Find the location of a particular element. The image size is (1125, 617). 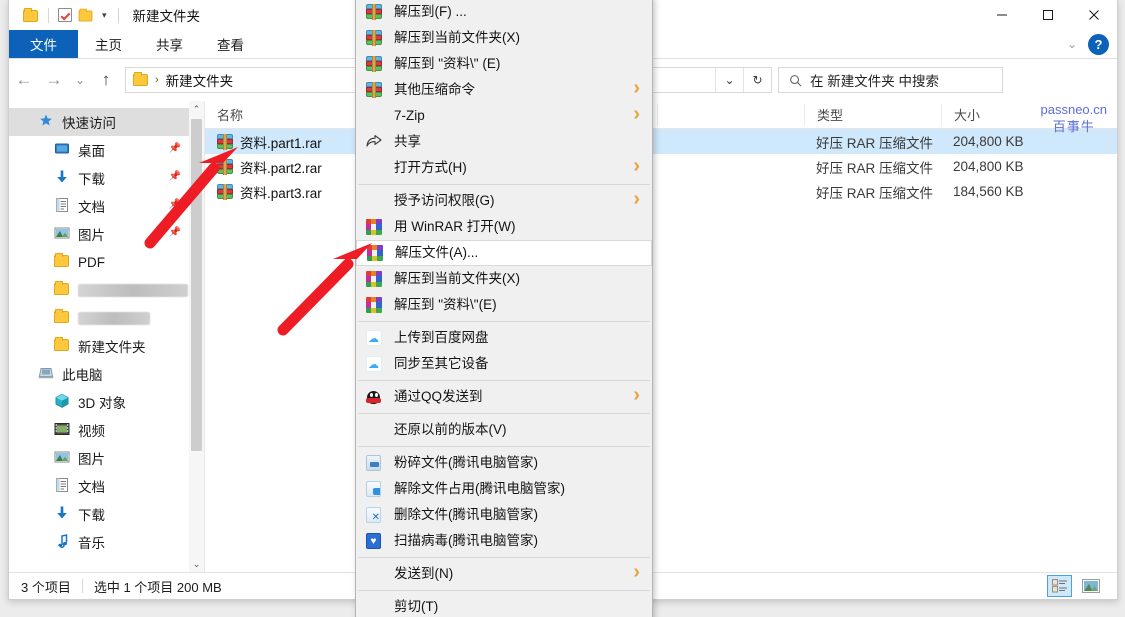

scroll-down-icon: ⌄ is located at coordinates (196, 564).